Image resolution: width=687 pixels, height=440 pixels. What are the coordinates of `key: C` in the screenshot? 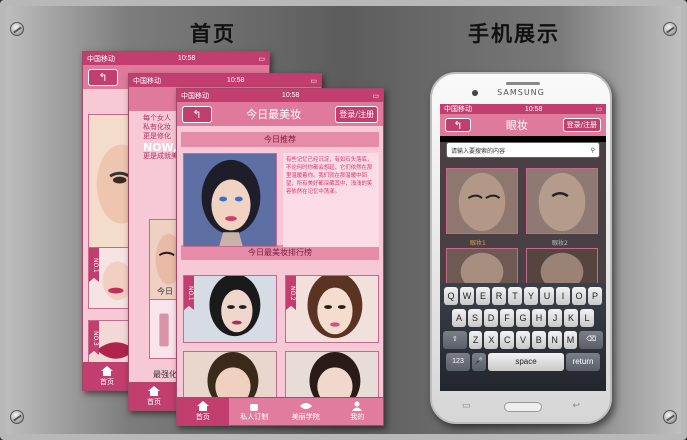 It's located at (507, 340).